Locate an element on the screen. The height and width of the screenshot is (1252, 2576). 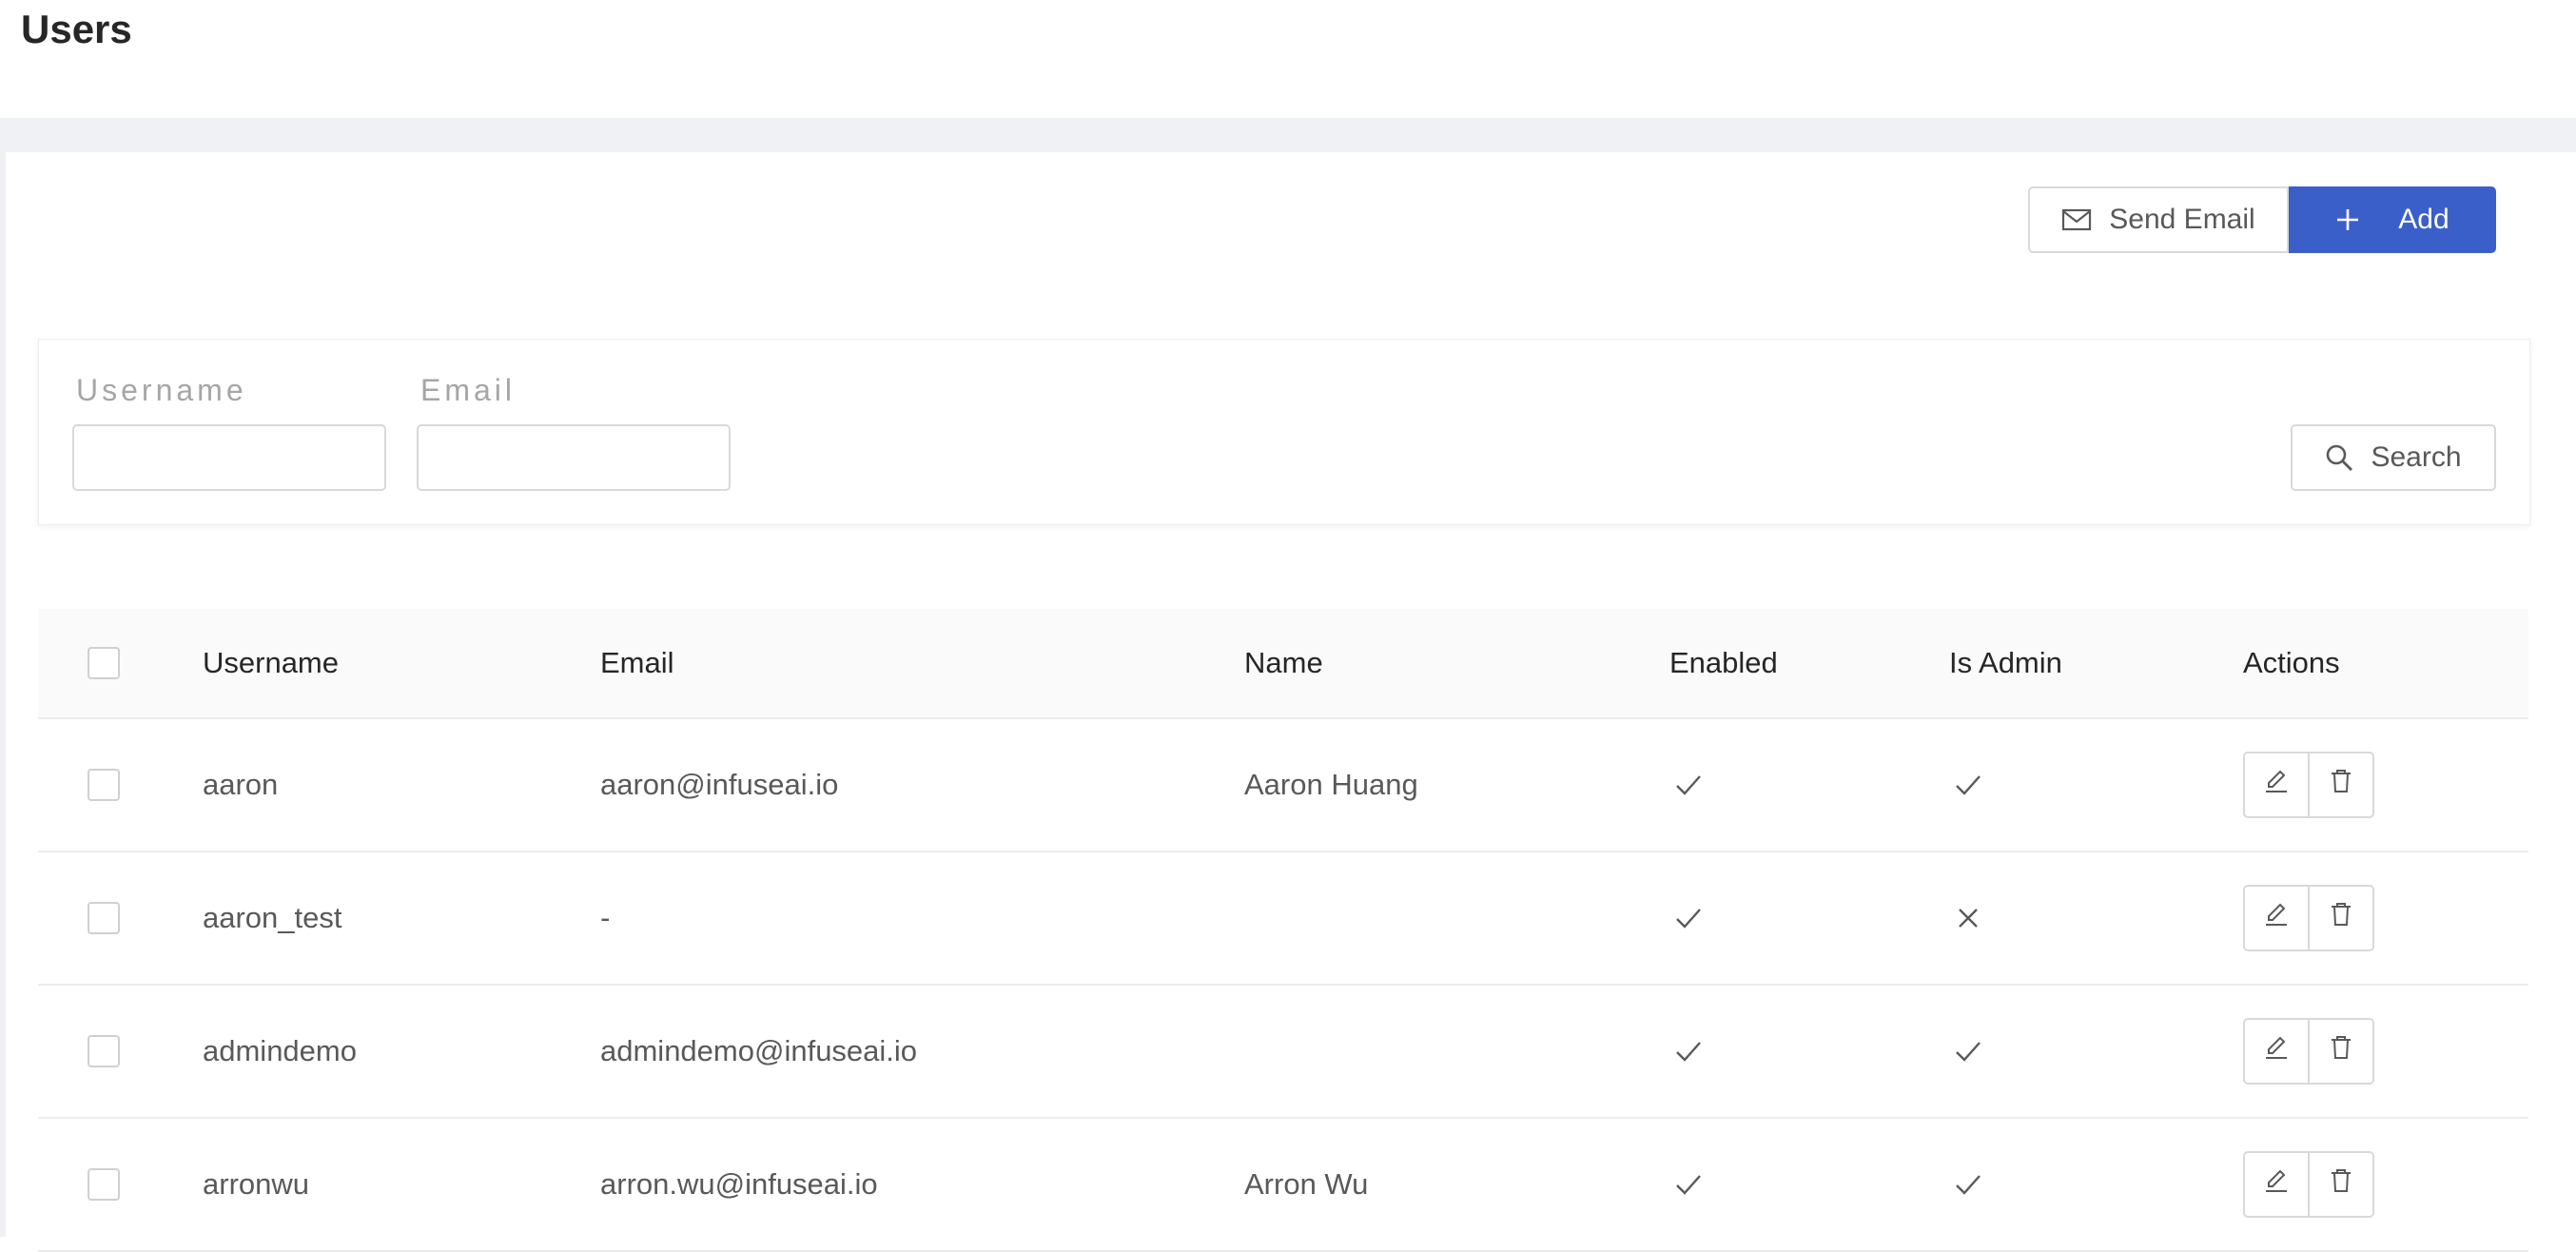
username-filter-input is located at coordinates (229, 457).